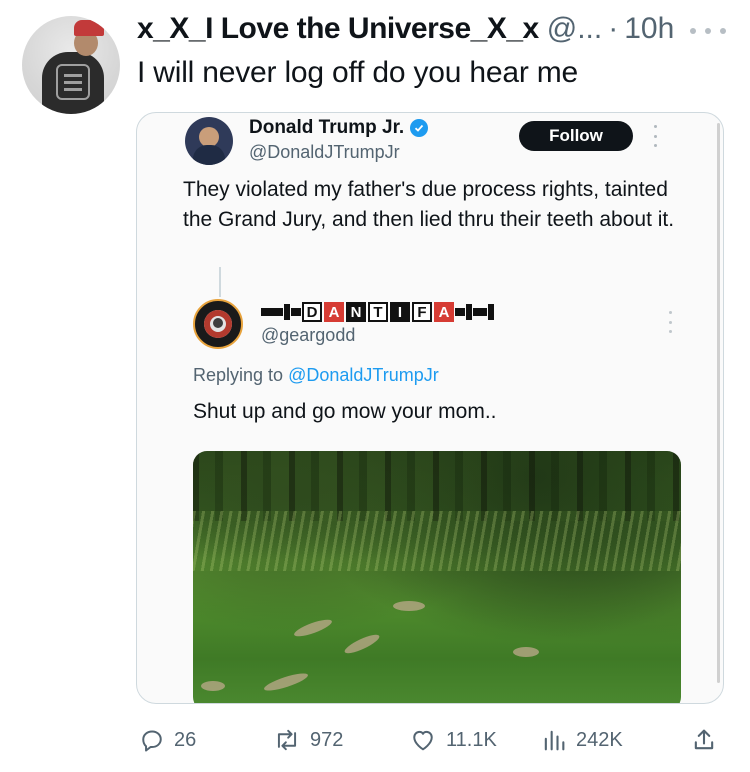  I want to click on reply-name-letter-f: F, so click(422, 312).